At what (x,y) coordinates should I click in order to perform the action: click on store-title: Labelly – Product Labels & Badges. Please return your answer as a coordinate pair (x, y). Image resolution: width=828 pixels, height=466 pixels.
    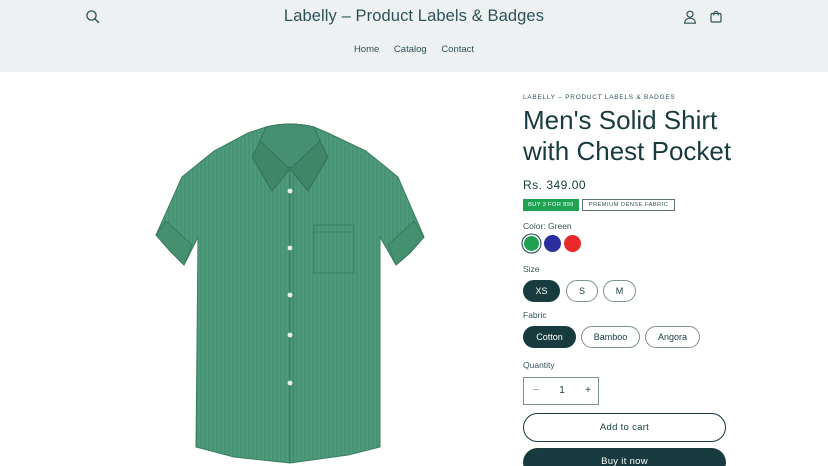
    Looking at the image, I should click on (414, 16).